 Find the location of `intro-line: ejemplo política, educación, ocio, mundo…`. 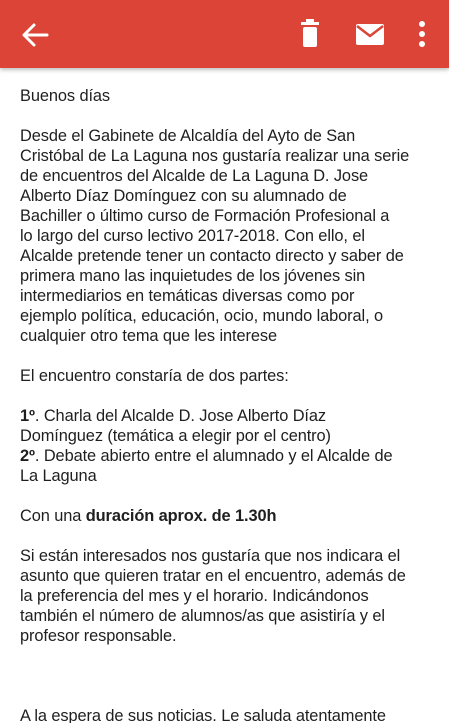

intro-line: ejemplo política, educación, ocio, mundo… is located at coordinates (202, 316).